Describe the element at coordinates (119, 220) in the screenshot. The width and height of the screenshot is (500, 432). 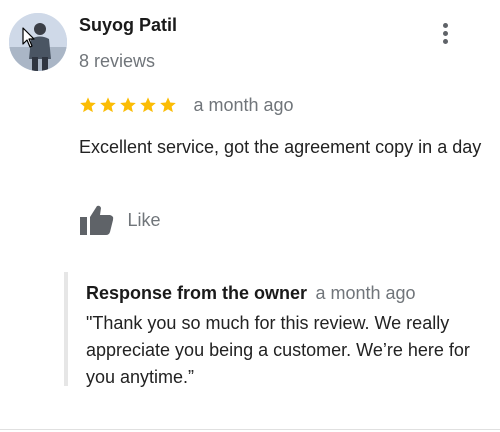
I see `like-button: Like` at that location.